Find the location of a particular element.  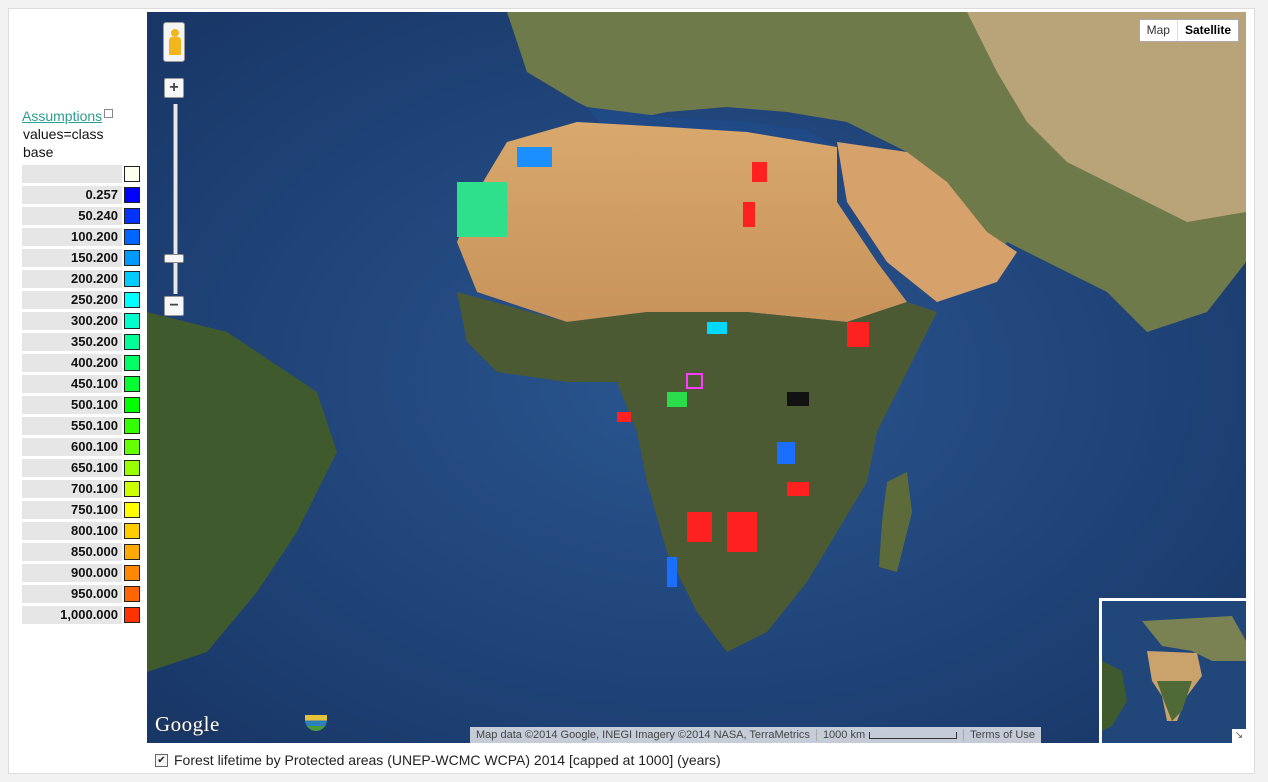

legend-row: 200.200 is located at coordinates (81, 279).